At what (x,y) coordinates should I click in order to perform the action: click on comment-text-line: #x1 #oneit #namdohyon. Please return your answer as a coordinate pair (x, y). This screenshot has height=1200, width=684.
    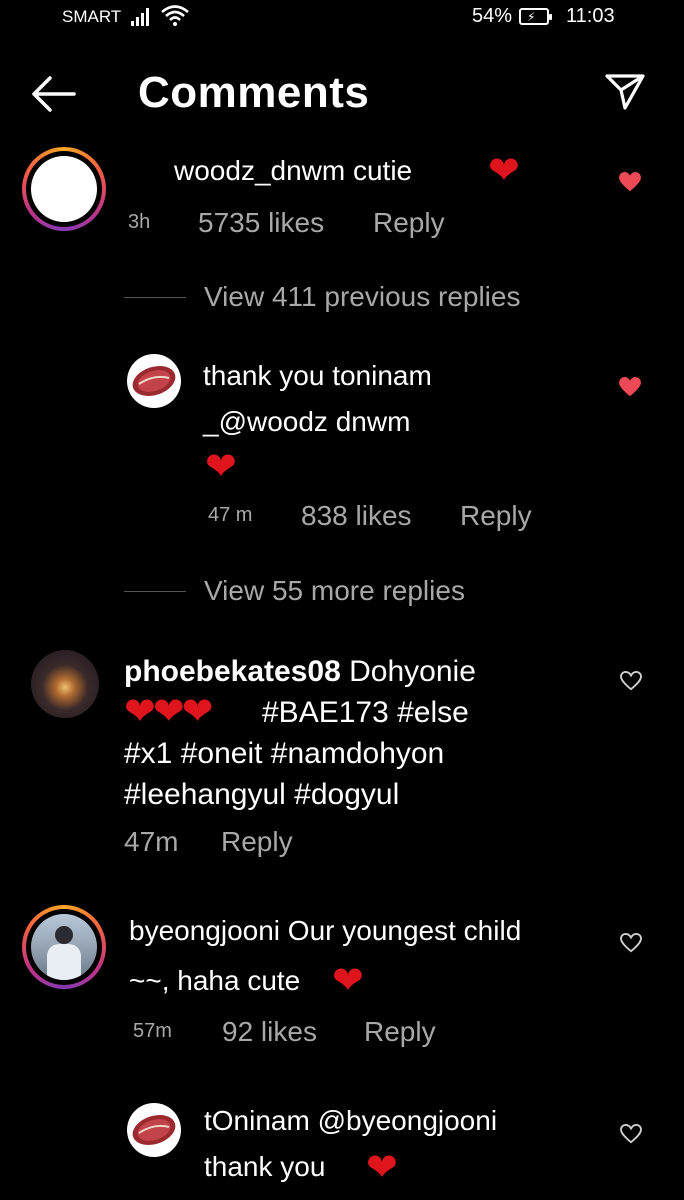
    Looking at the image, I should click on (284, 753).